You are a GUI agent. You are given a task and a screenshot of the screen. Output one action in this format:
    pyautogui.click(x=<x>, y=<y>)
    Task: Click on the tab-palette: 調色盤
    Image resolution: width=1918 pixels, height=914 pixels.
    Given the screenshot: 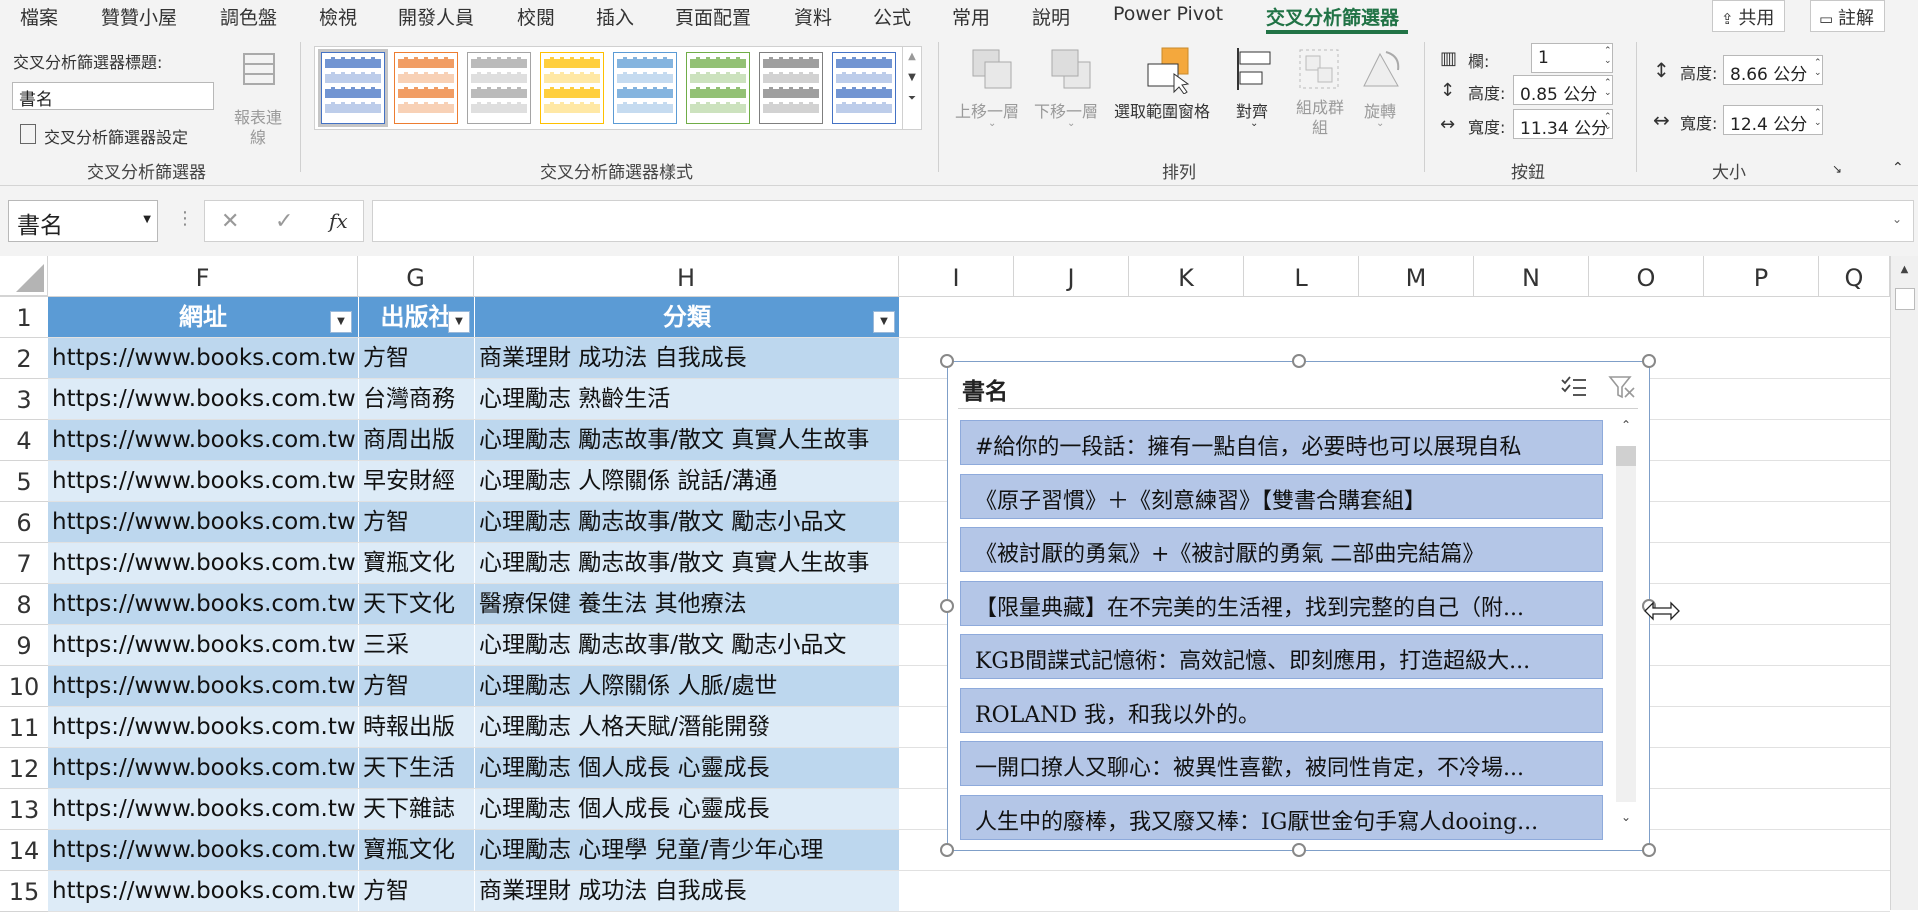 What is the action you would take?
    pyautogui.click(x=248, y=16)
    